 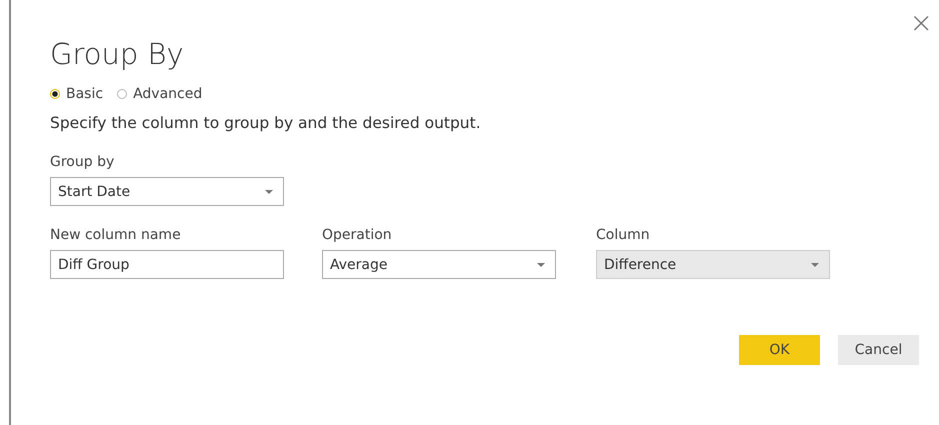 What do you see at coordinates (439, 264) in the screenshot?
I see `dropdown: Average` at bounding box center [439, 264].